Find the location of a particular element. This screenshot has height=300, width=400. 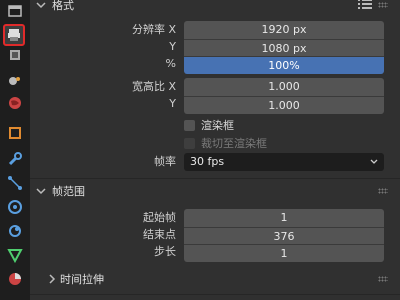

frame-step-field: 1 is located at coordinates (284, 253).